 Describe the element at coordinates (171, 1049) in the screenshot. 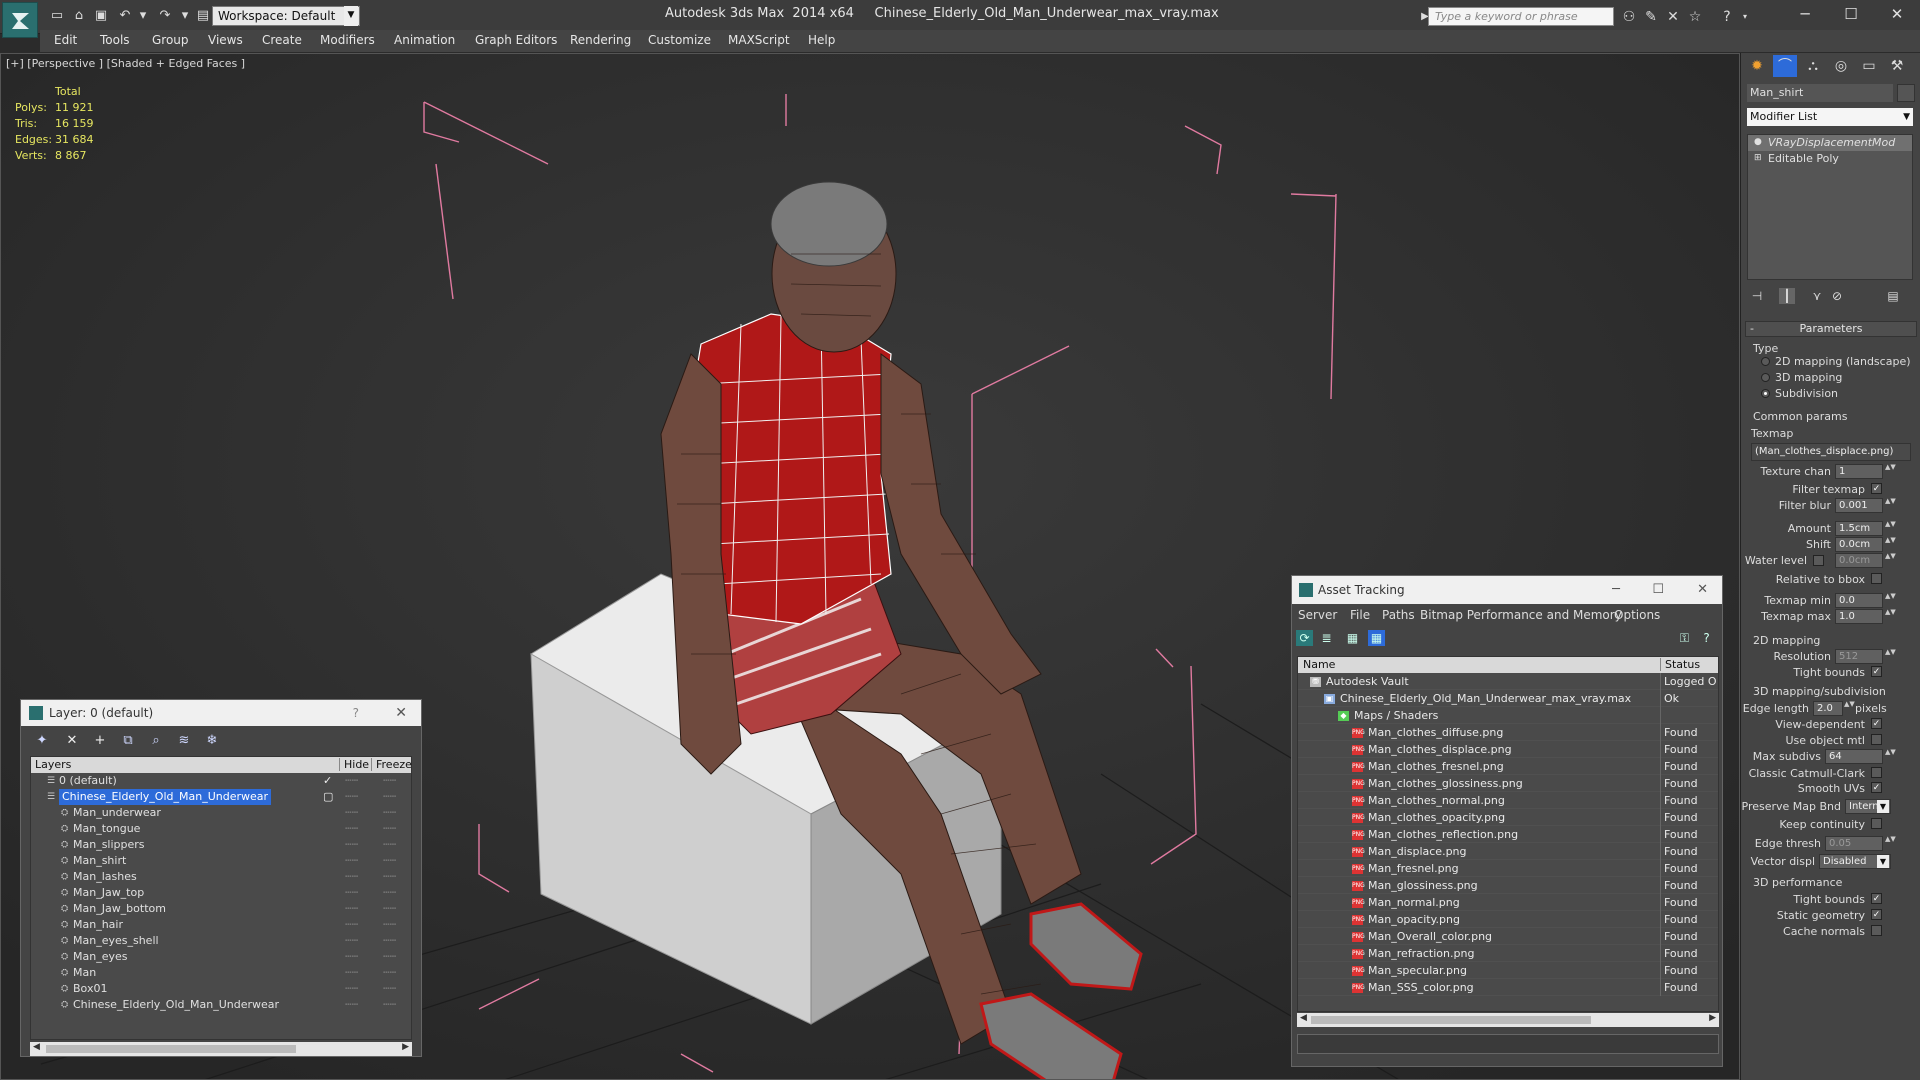

I see `scrollbar-thumb` at that location.